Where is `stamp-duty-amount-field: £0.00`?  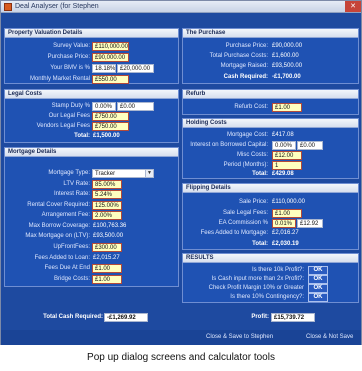
stamp-duty-amount-field: £0.00 is located at coordinates (135, 106).